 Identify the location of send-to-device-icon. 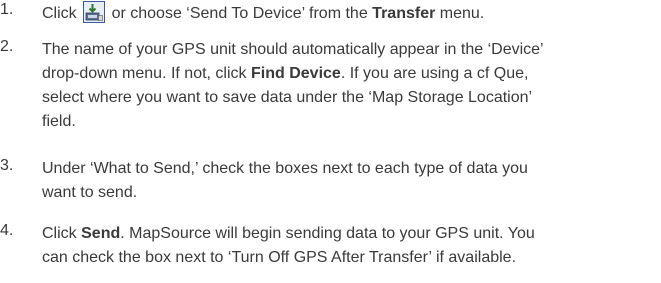
(94, 12).